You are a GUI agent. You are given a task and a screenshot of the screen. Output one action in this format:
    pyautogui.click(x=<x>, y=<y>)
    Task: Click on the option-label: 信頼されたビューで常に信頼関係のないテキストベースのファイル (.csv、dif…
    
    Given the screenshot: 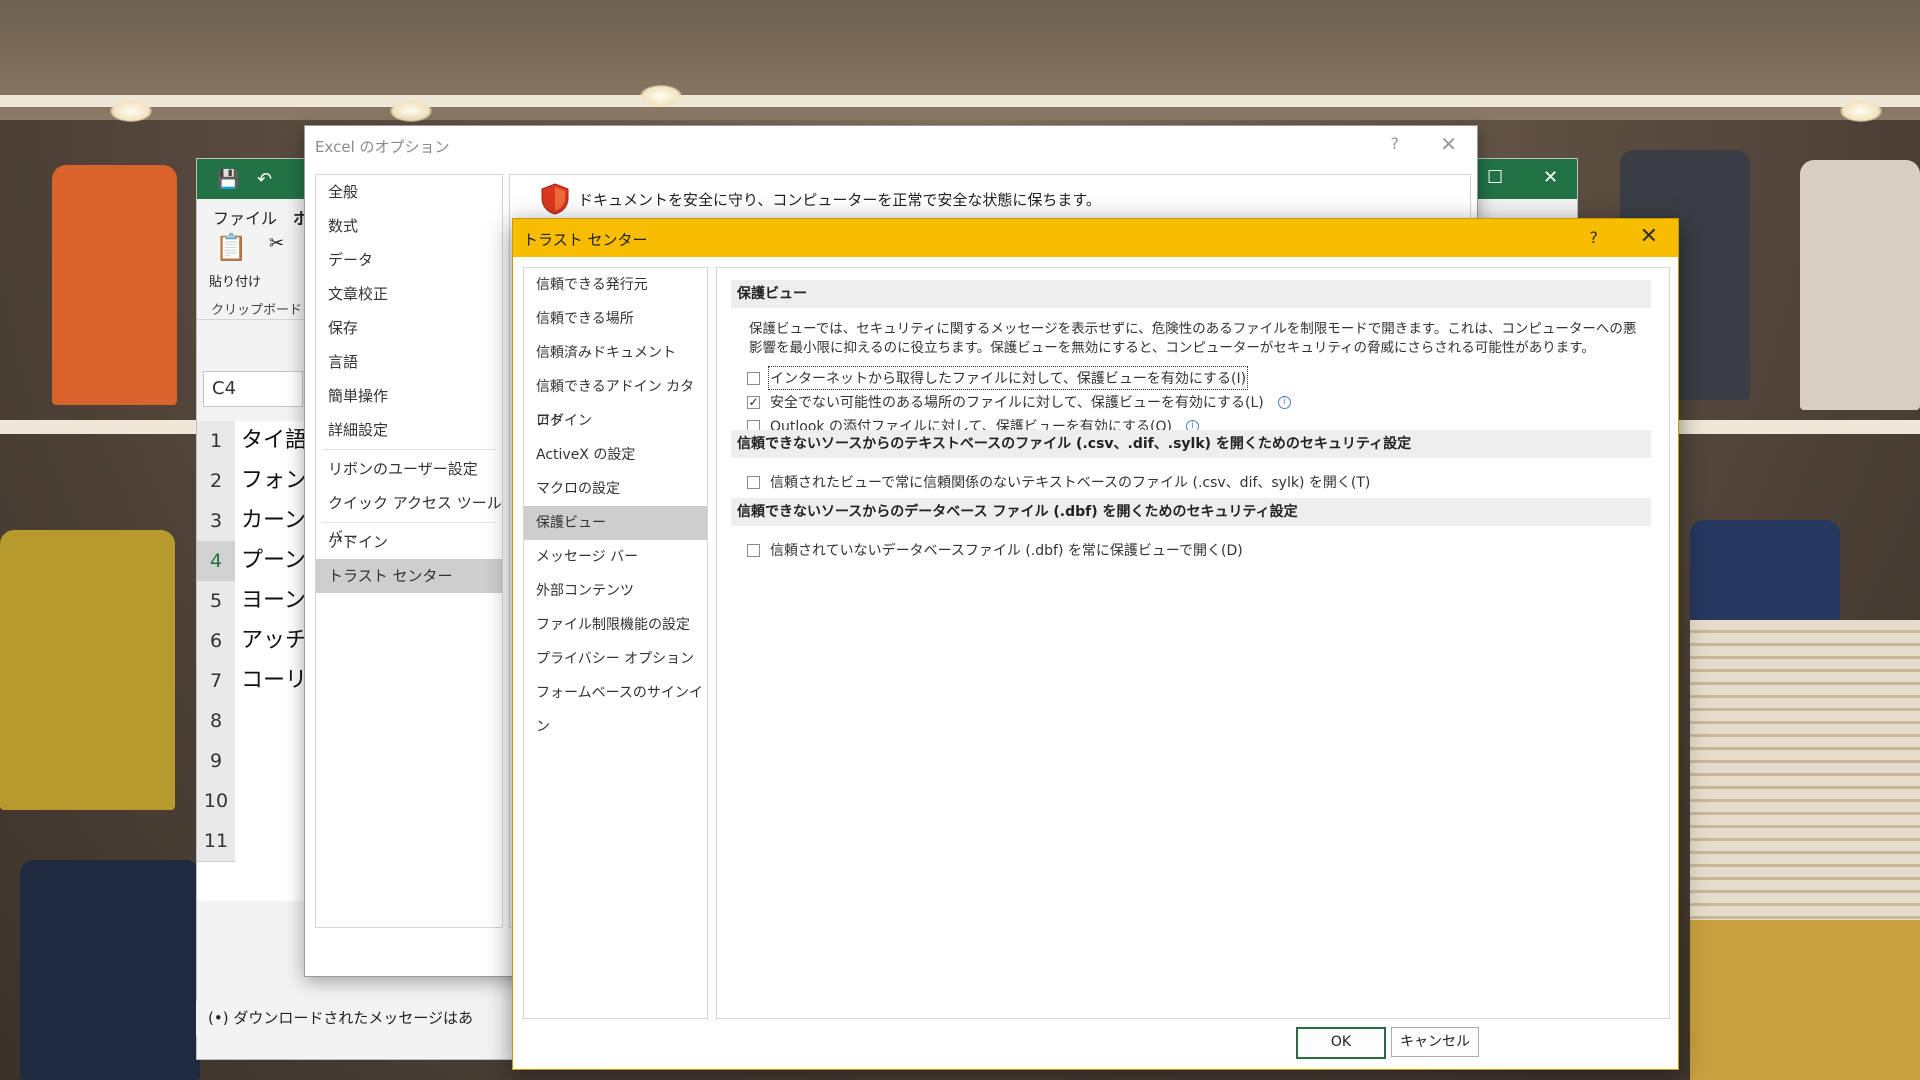 What is the action you would take?
    pyautogui.click(x=1070, y=482)
    